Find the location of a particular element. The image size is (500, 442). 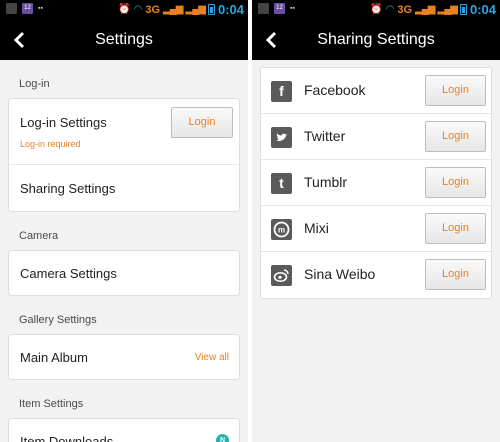

camera-settings-row: Camera Settings is located at coordinates (124, 273).